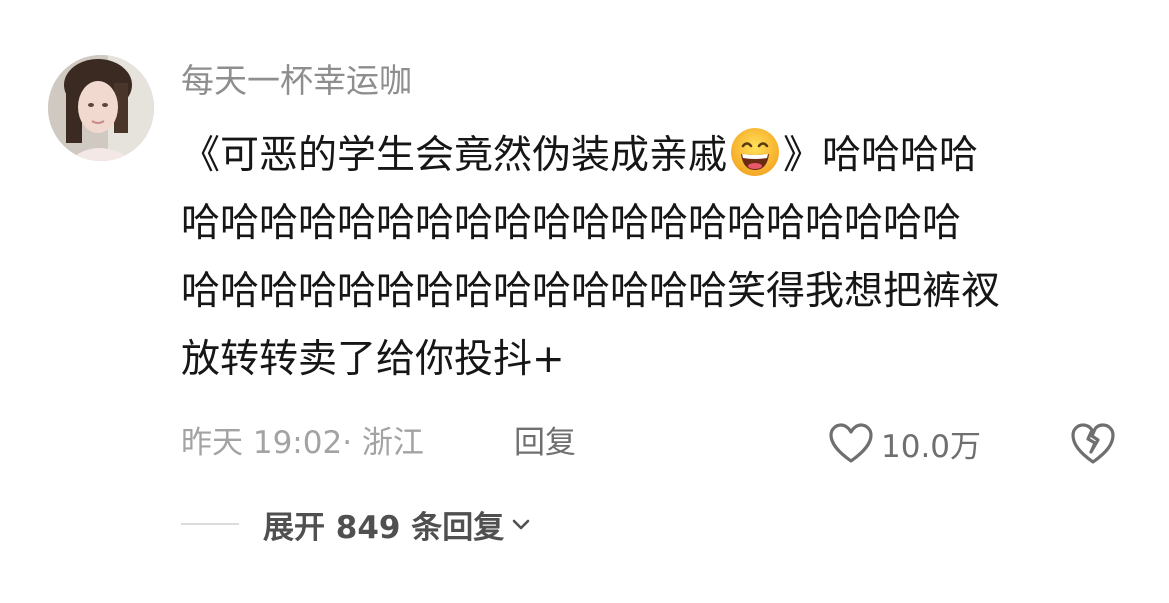 Image resolution: width=1169 pixels, height=603 pixels. What do you see at coordinates (454, 155) in the screenshot?
I see `comment-line-1a: 《可恶的学生会竟然伪装成亲戚` at bounding box center [454, 155].